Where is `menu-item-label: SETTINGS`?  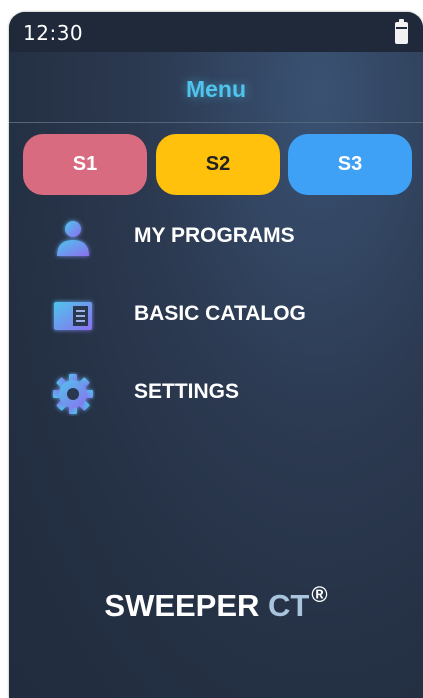
menu-item-label: SETTINGS is located at coordinates (187, 391).